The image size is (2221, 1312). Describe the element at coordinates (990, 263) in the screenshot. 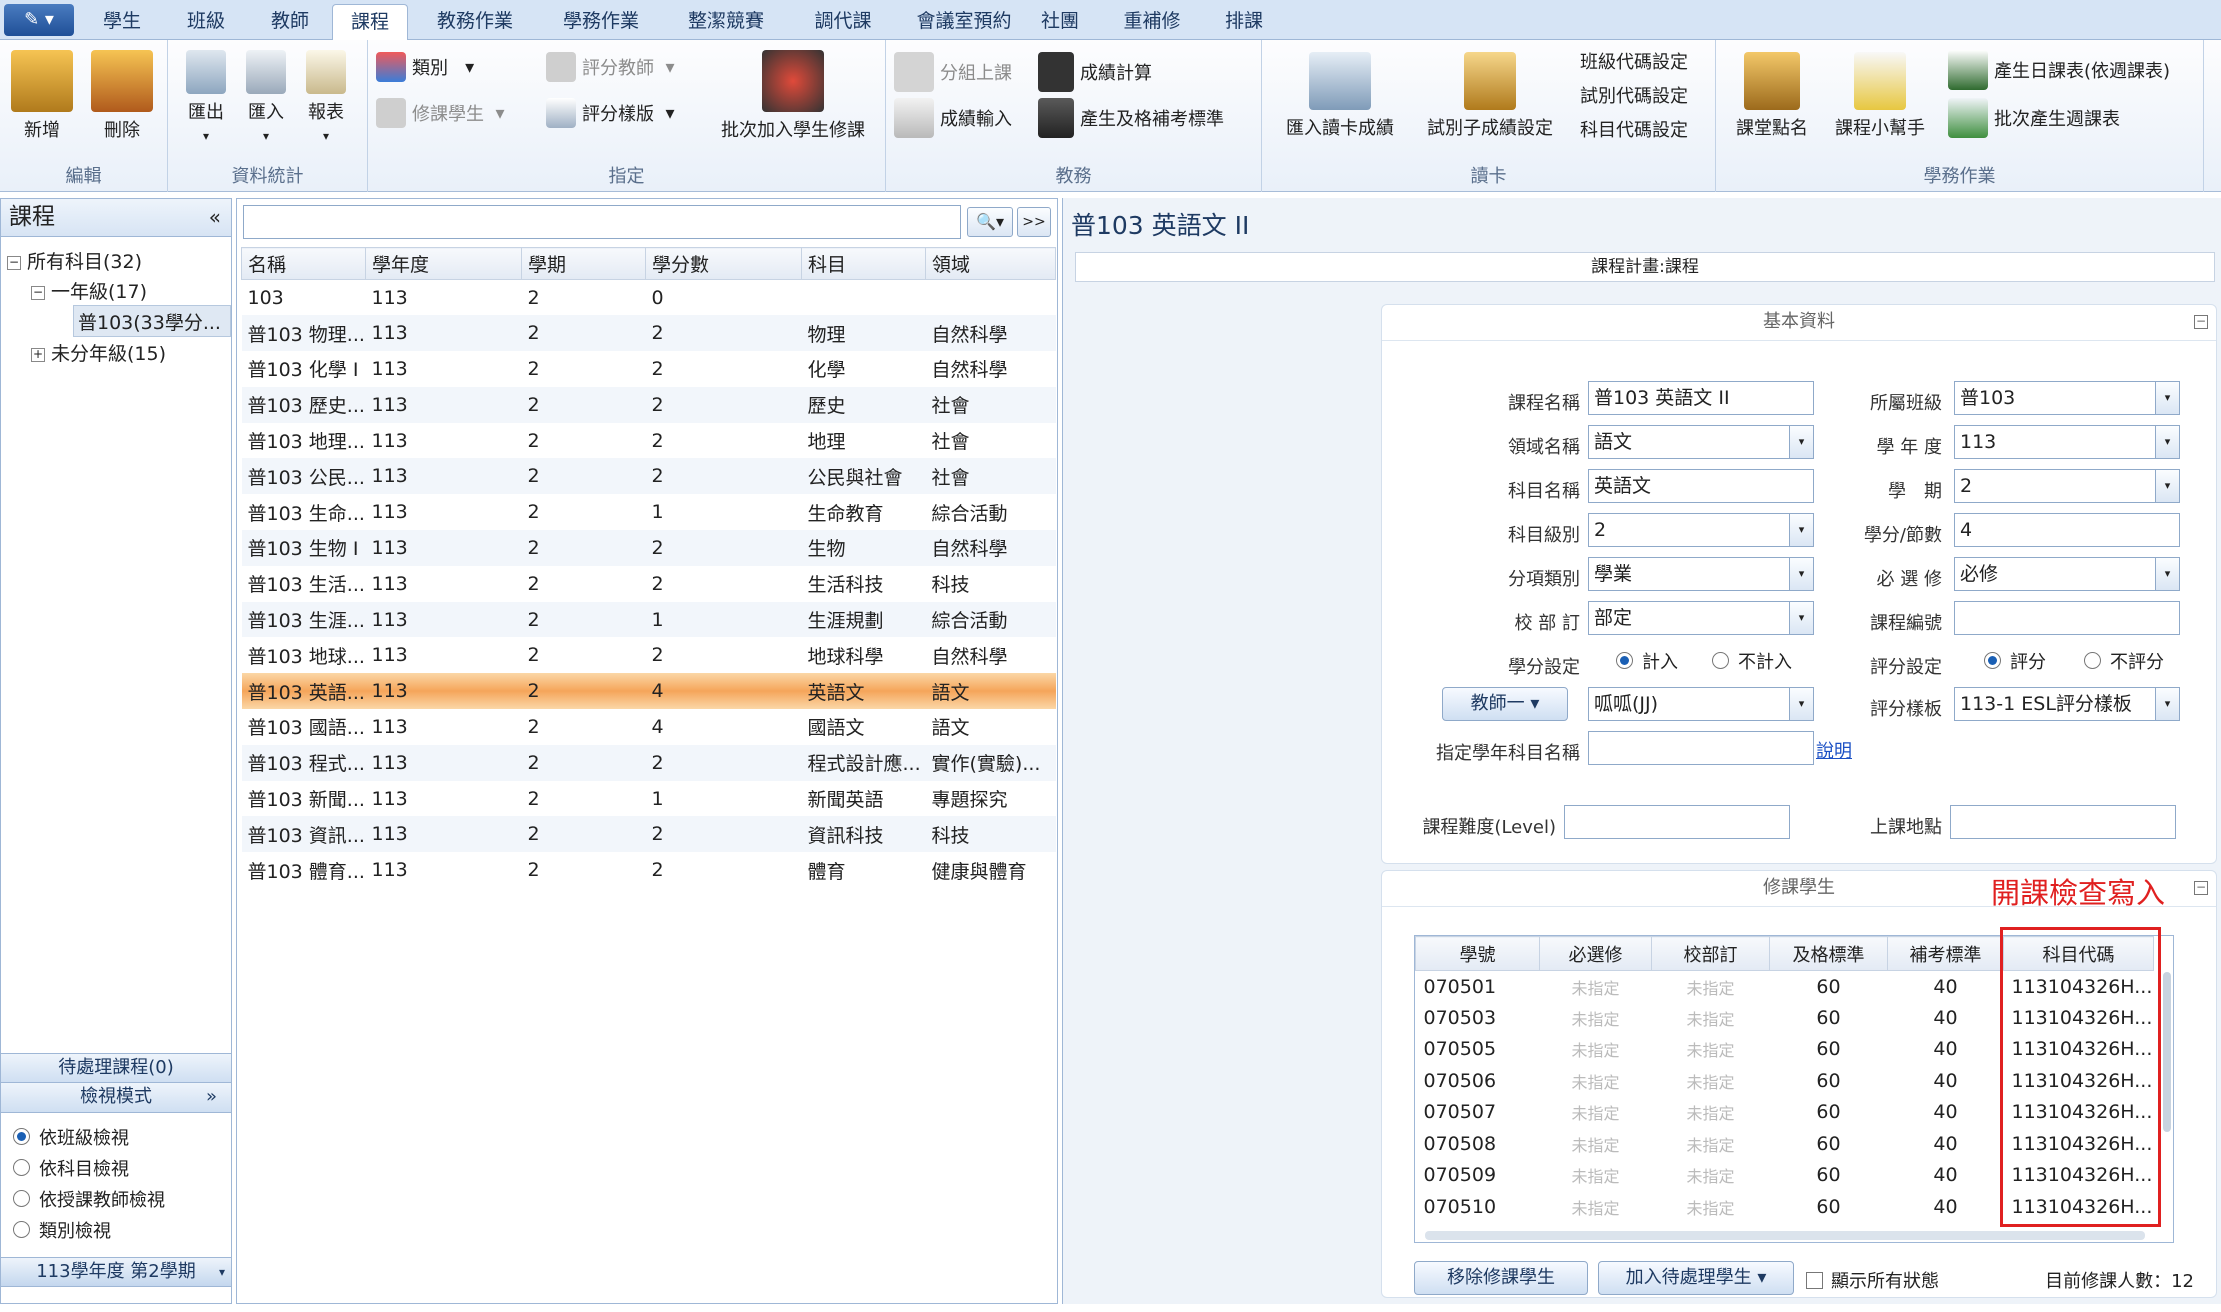

I see `column-header: 領域` at that location.